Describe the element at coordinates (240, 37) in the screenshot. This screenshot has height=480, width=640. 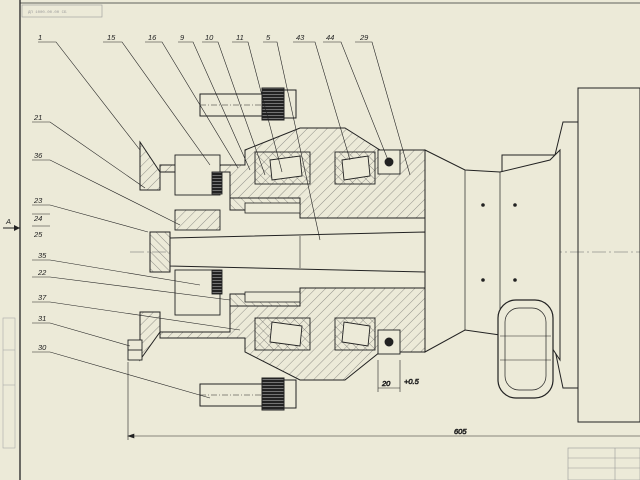
I see `callout-11: 11` at that location.